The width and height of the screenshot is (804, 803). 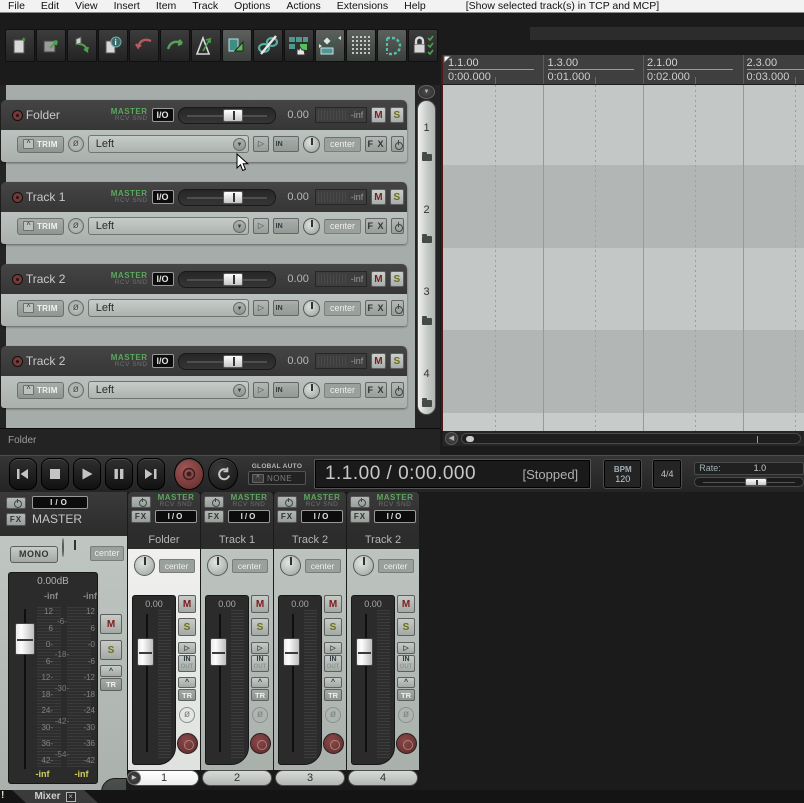 I want to click on transport-position-display: 1.1.00 / 0:00.000 [Stopped], so click(x=452, y=474).